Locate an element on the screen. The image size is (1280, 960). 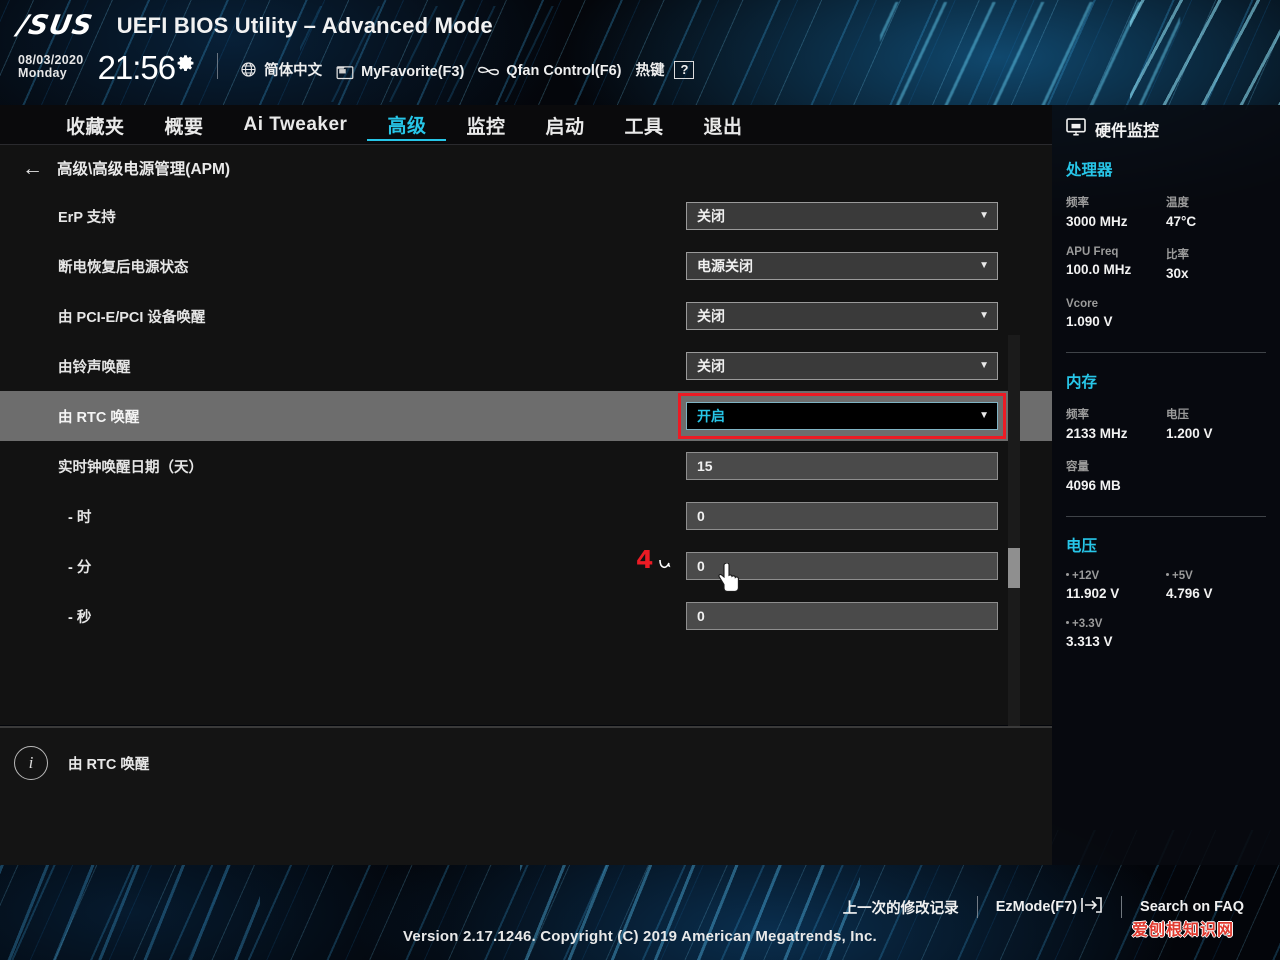
metric-label: +3.3V is located at coordinates (1116, 624).